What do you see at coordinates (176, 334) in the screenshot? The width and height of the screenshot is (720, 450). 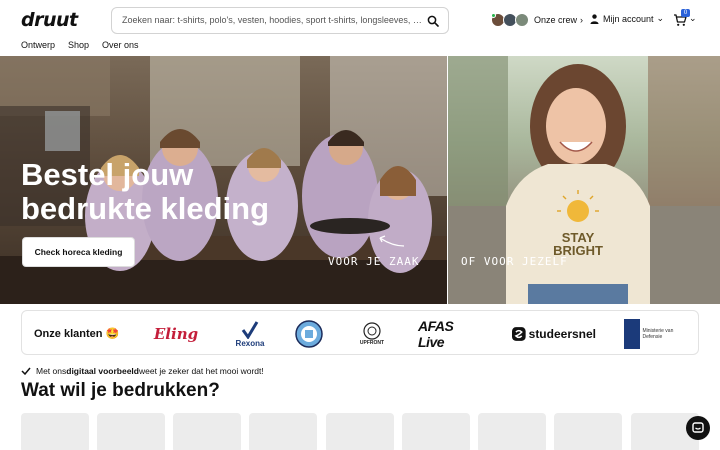 I see `client-logo-eling: Eling` at bounding box center [176, 334].